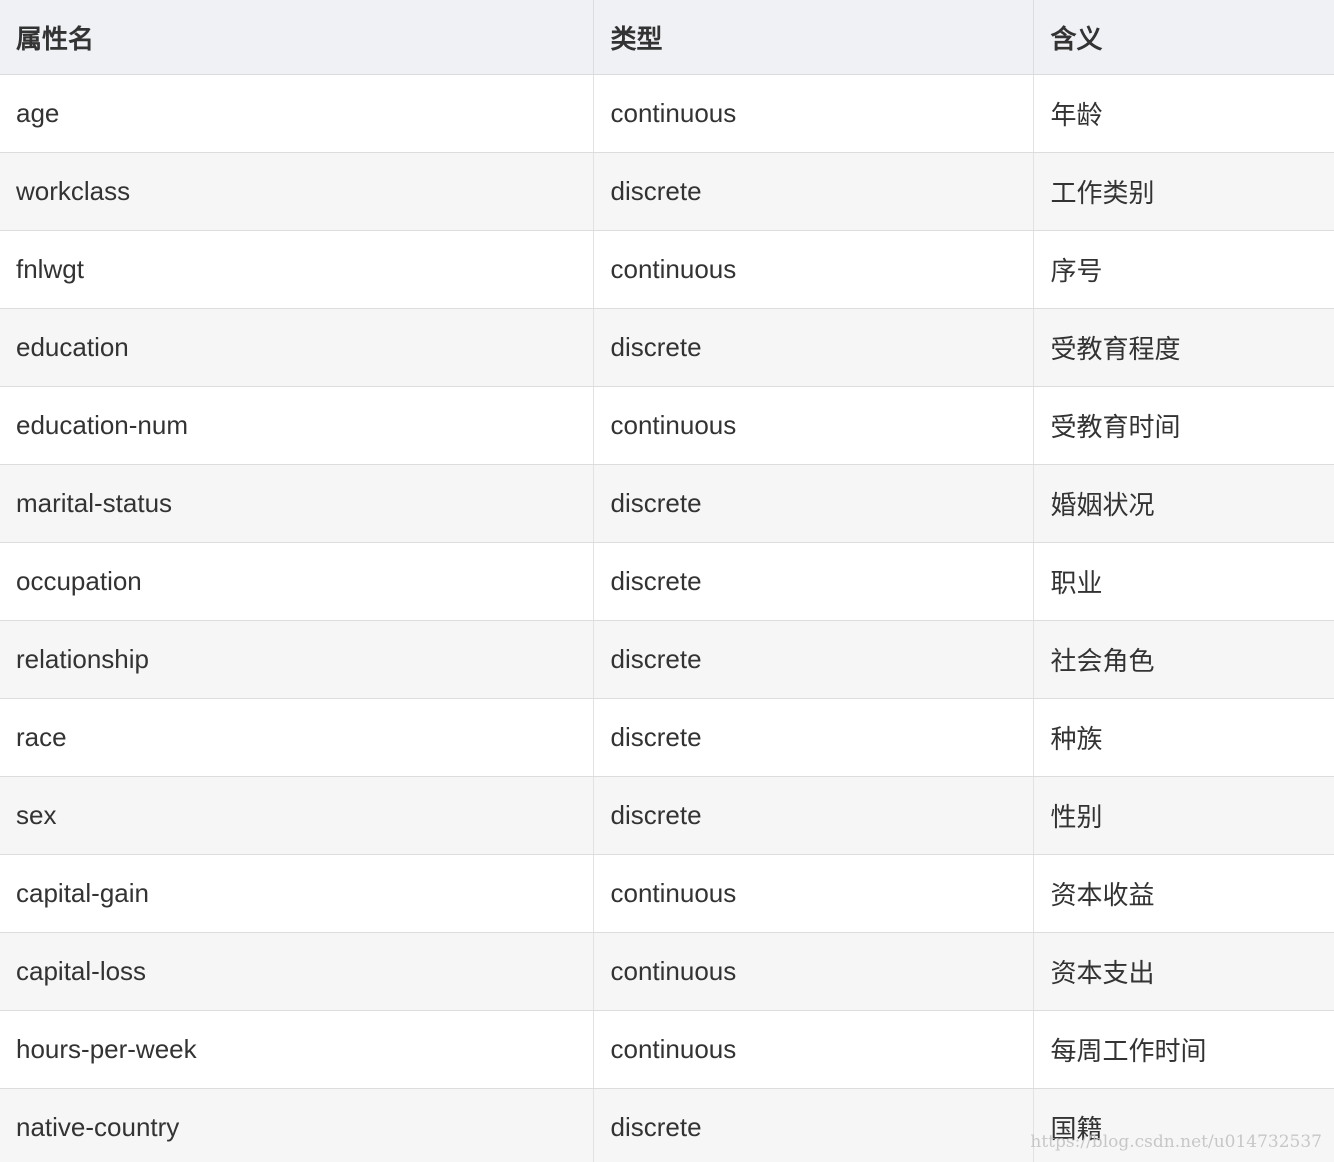 Image resolution: width=1334 pixels, height=1162 pixels. Describe the element at coordinates (1183, 425) in the screenshot. I see `cell-meaning: 受教育时间` at that location.